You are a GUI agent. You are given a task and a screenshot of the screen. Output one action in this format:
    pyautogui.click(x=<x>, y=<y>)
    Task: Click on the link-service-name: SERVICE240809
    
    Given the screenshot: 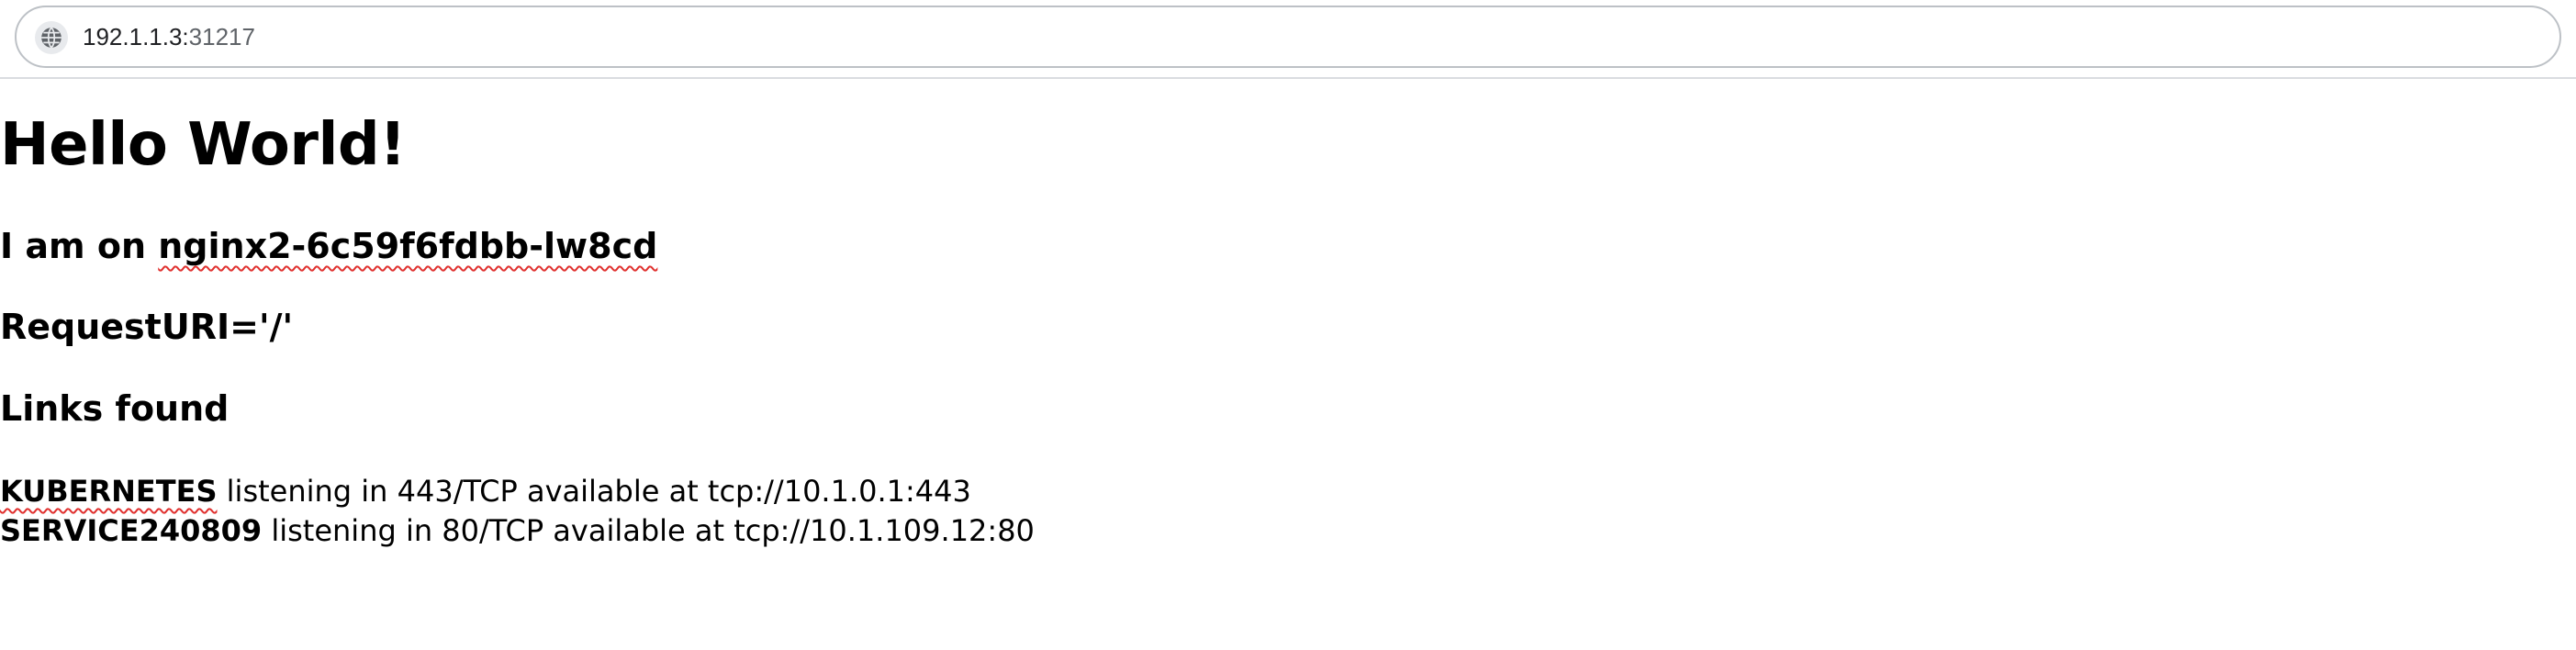 What is the action you would take?
    pyautogui.click(x=131, y=530)
    